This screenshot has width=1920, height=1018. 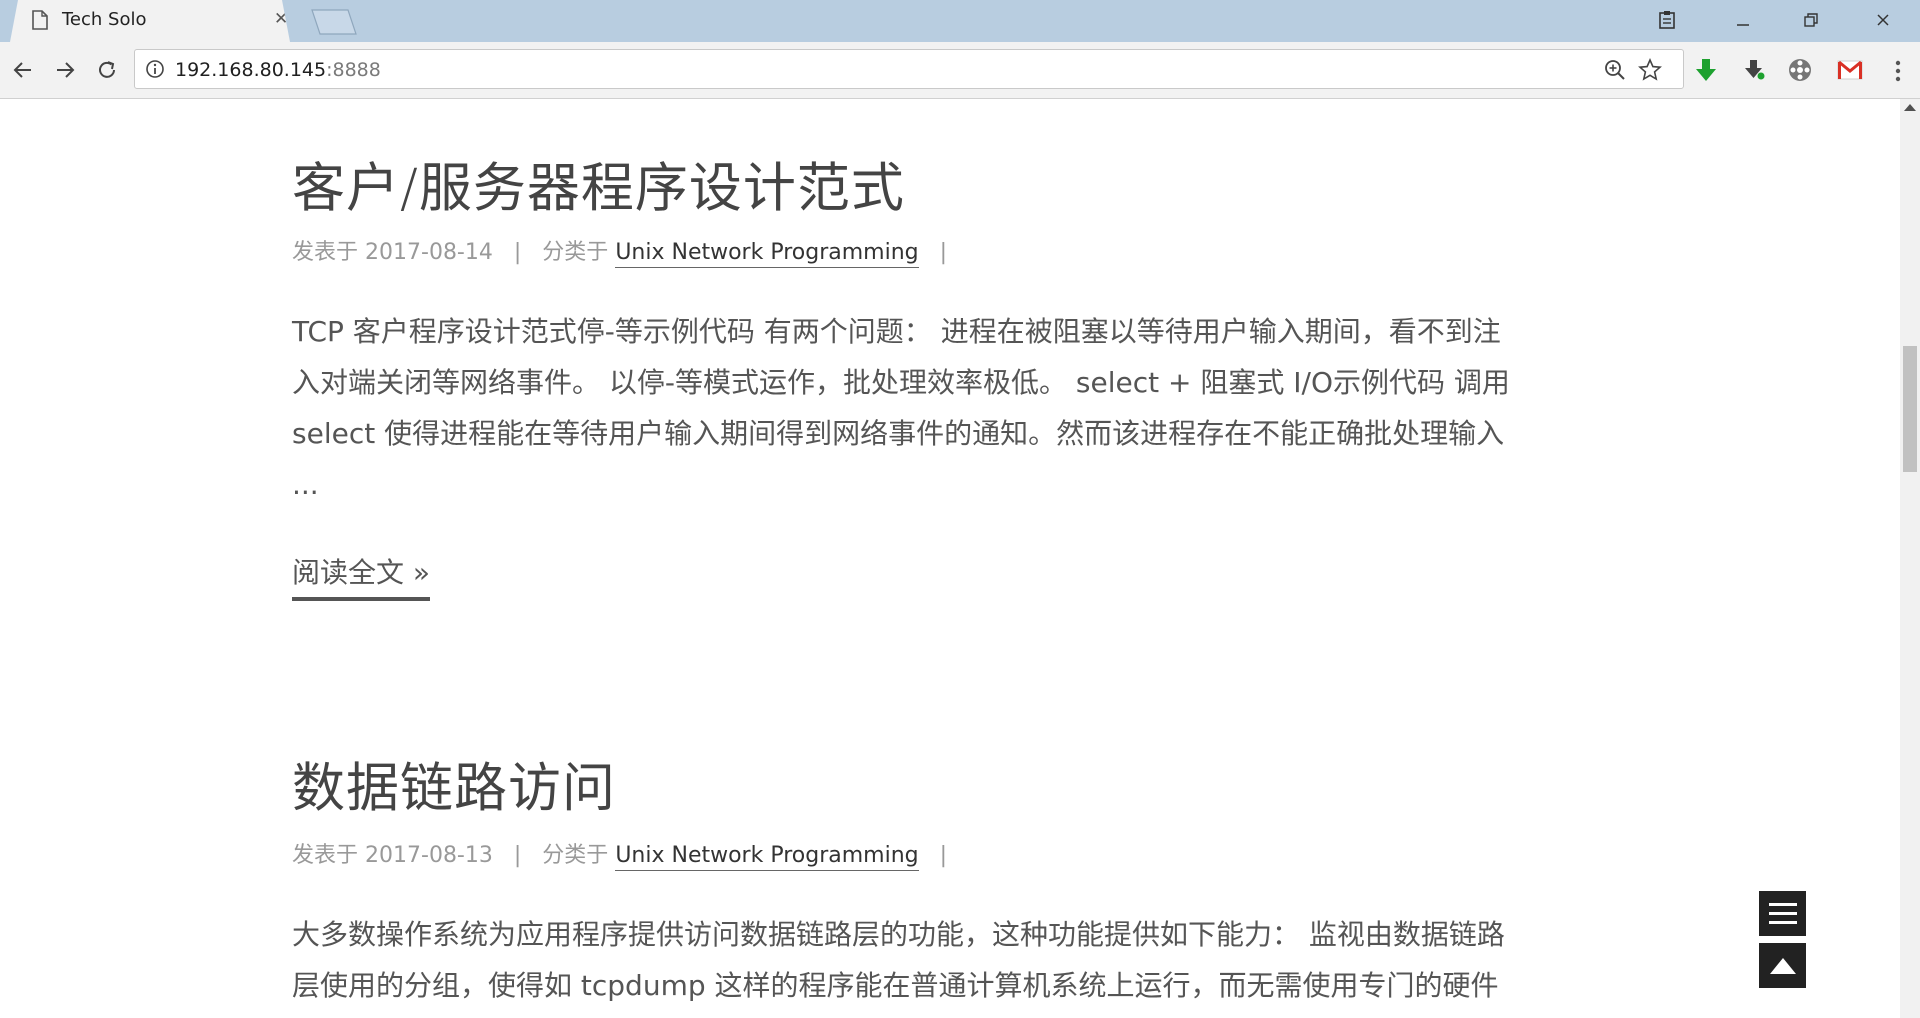 I want to click on tab-close-icon: ✕, so click(x=281, y=19).